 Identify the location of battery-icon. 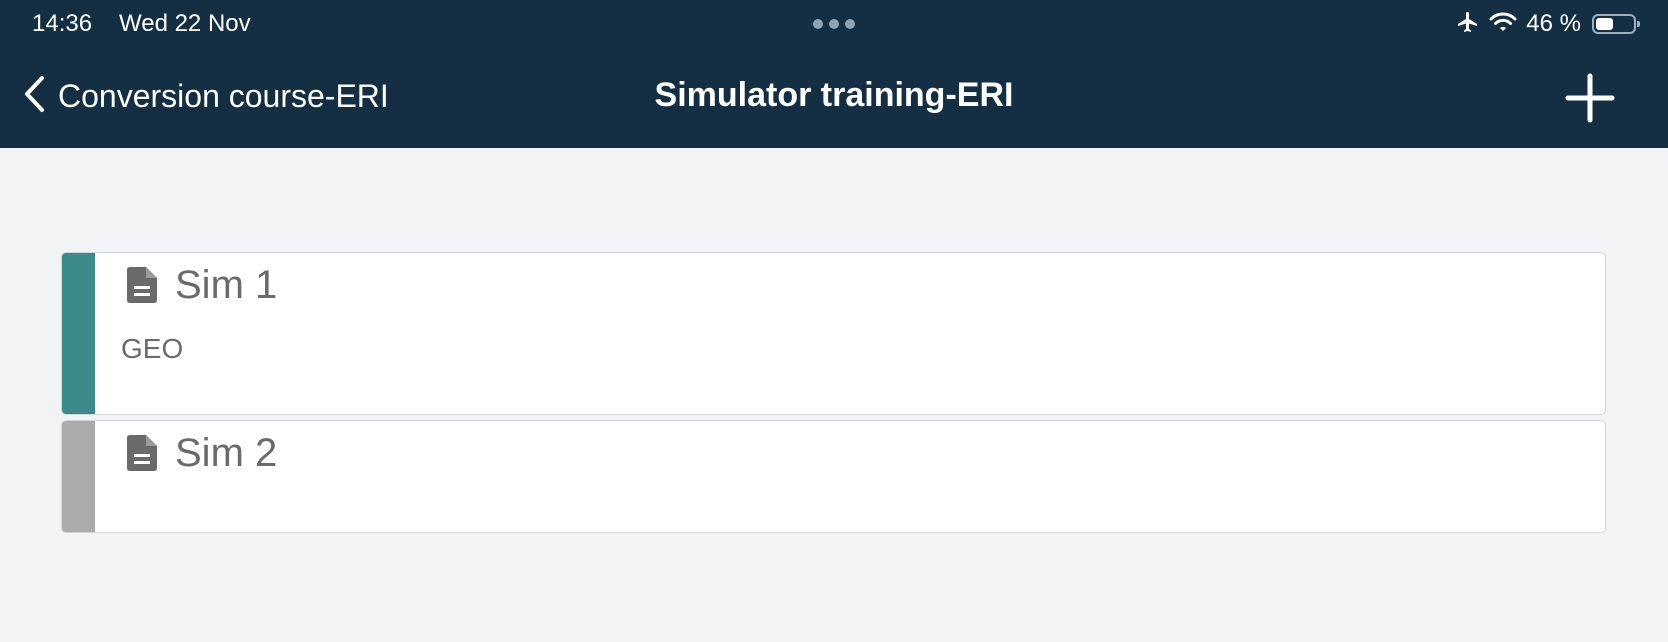
(1616, 24).